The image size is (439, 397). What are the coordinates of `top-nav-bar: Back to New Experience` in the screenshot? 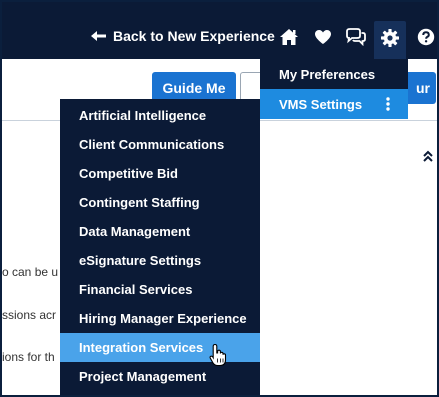 It's located at (219, 30).